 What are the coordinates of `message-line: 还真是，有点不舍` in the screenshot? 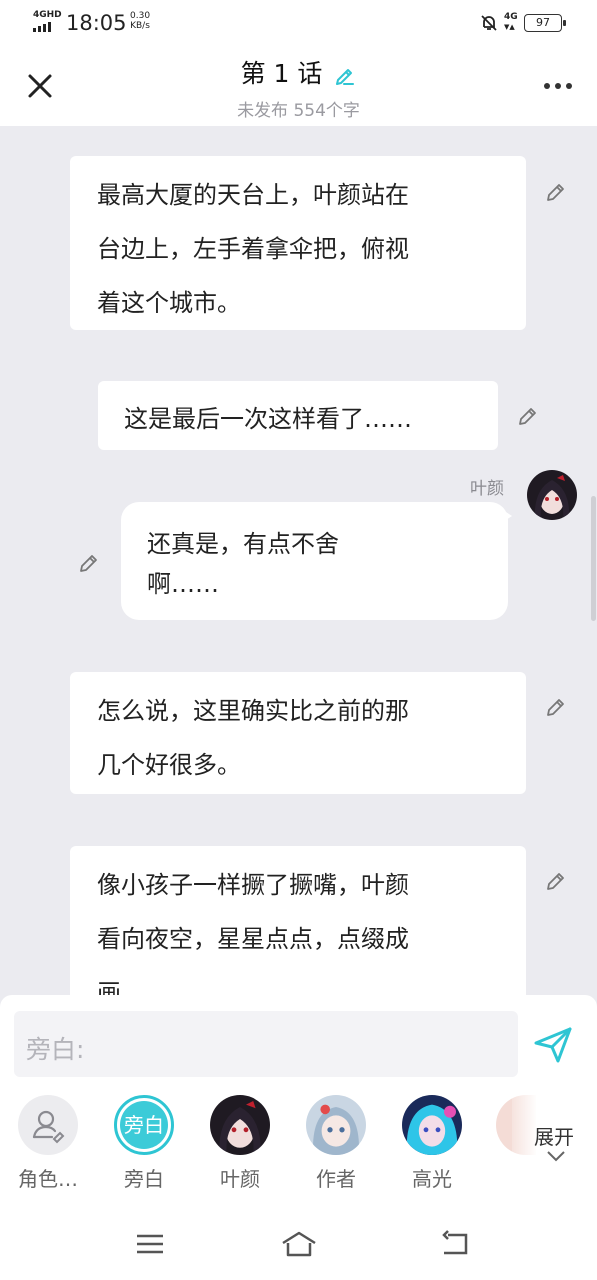 It's located at (243, 544).